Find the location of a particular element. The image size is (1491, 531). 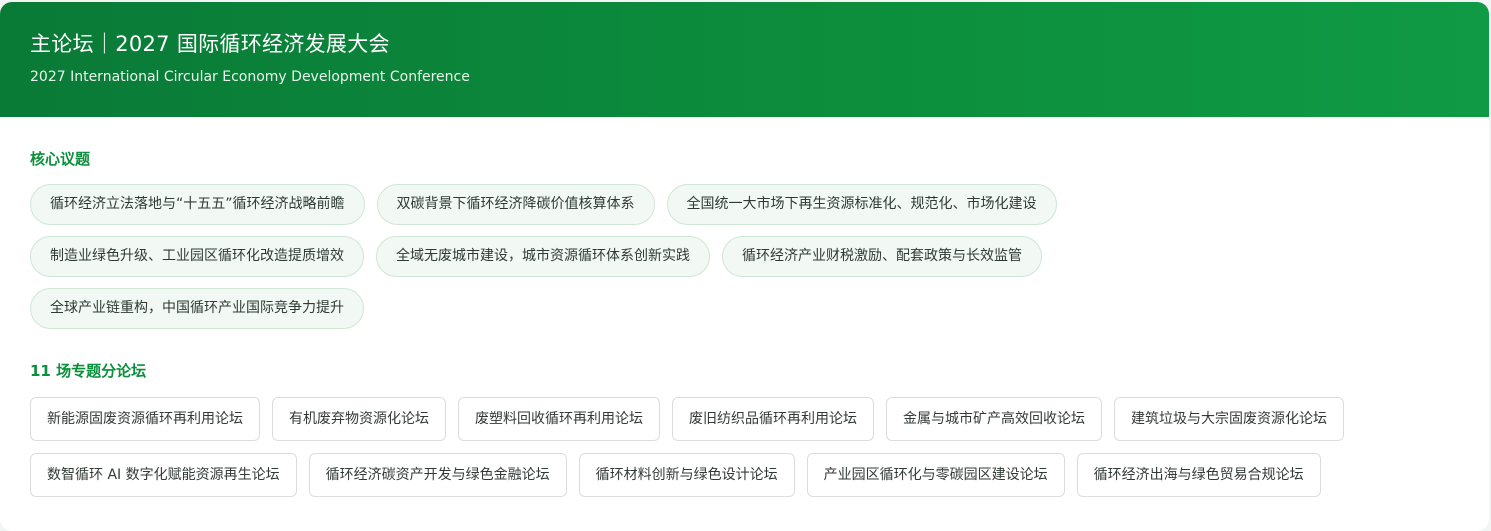

topic-pill: 循环经济产业财税激励、配套政策与长效监管 is located at coordinates (882, 256).